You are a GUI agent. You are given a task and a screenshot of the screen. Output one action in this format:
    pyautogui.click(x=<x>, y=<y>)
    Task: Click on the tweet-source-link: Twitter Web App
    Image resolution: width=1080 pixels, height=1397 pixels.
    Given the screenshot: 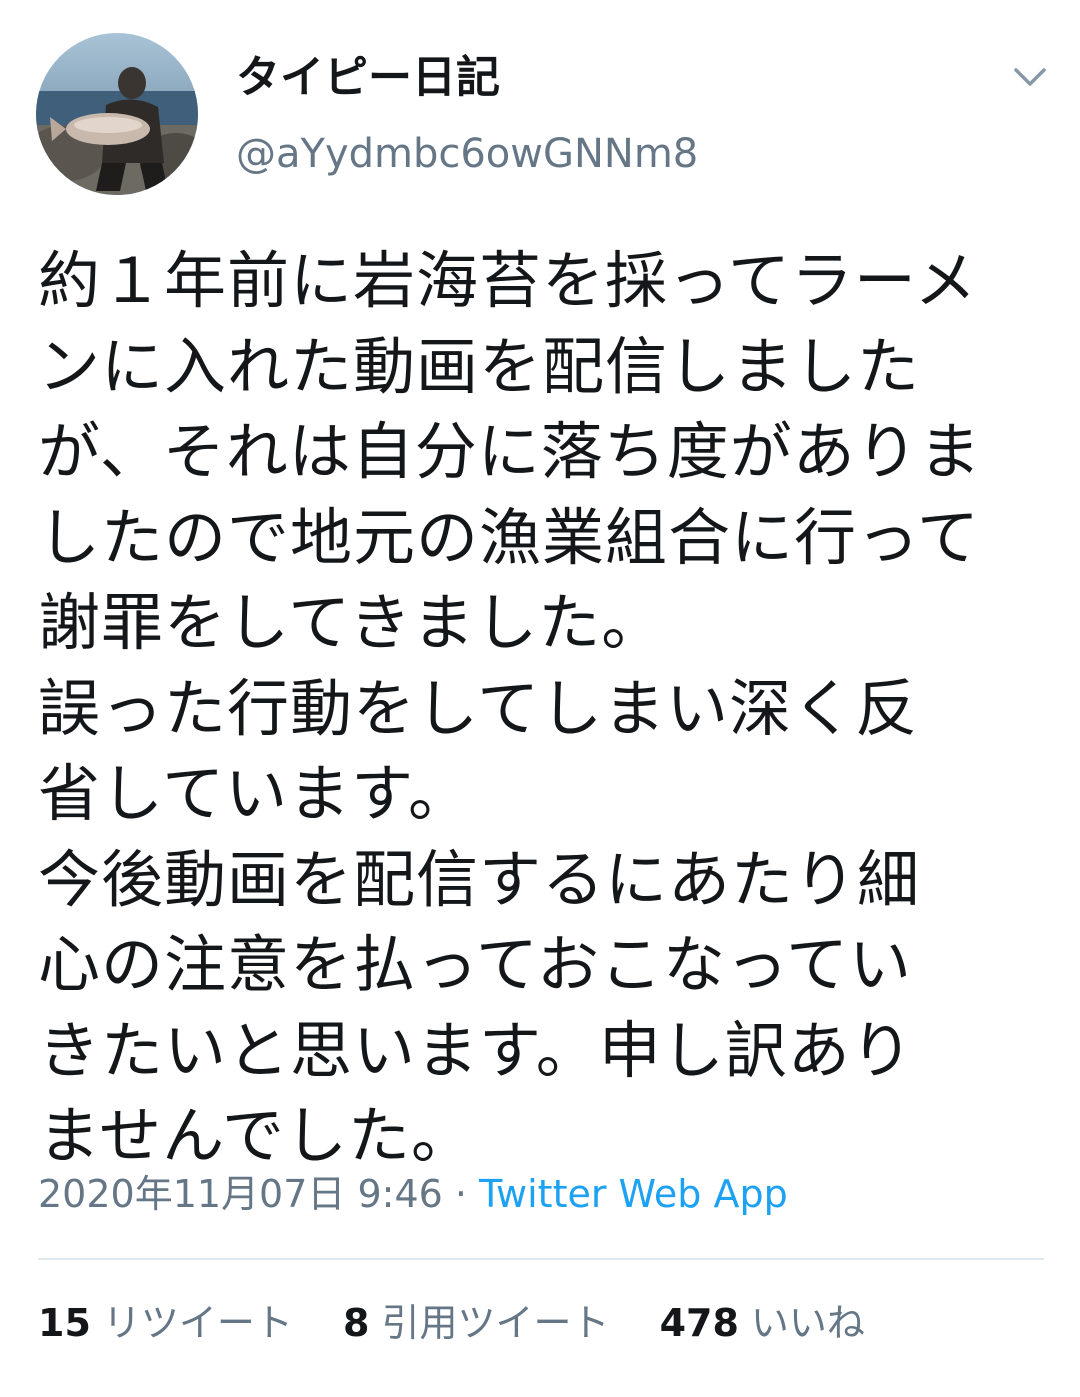 What is the action you would take?
    pyautogui.click(x=633, y=1194)
    